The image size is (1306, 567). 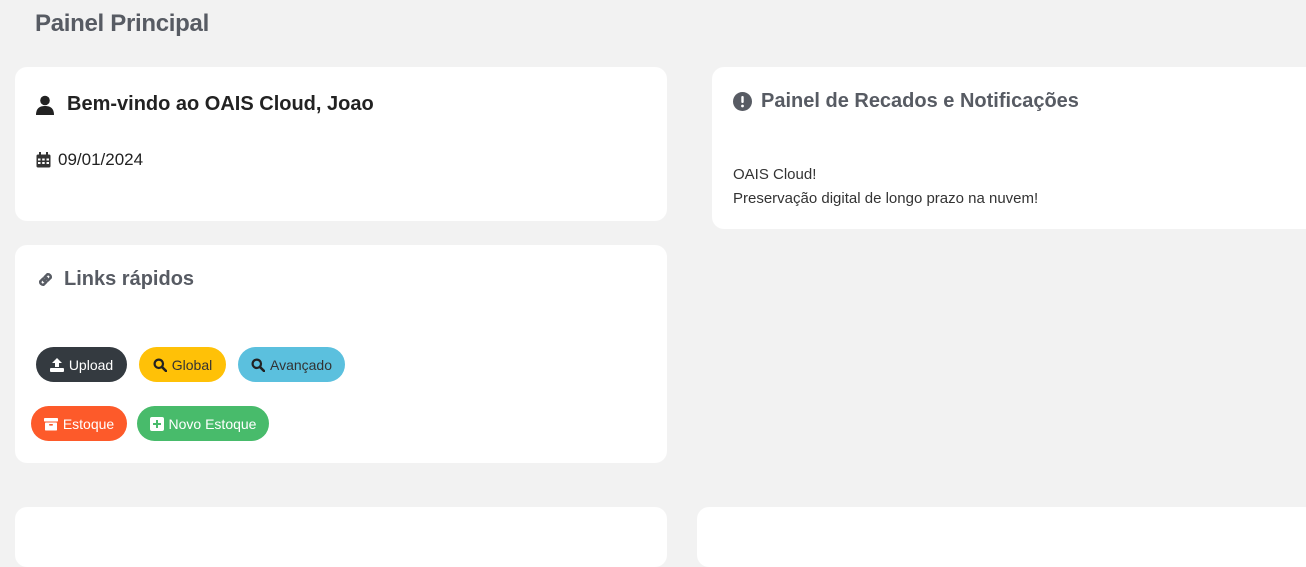 What do you see at coordinates (775, 174) in the screenshot?
I see `notification-line: OAIS Cloud!` at bounding box center [775, 174].